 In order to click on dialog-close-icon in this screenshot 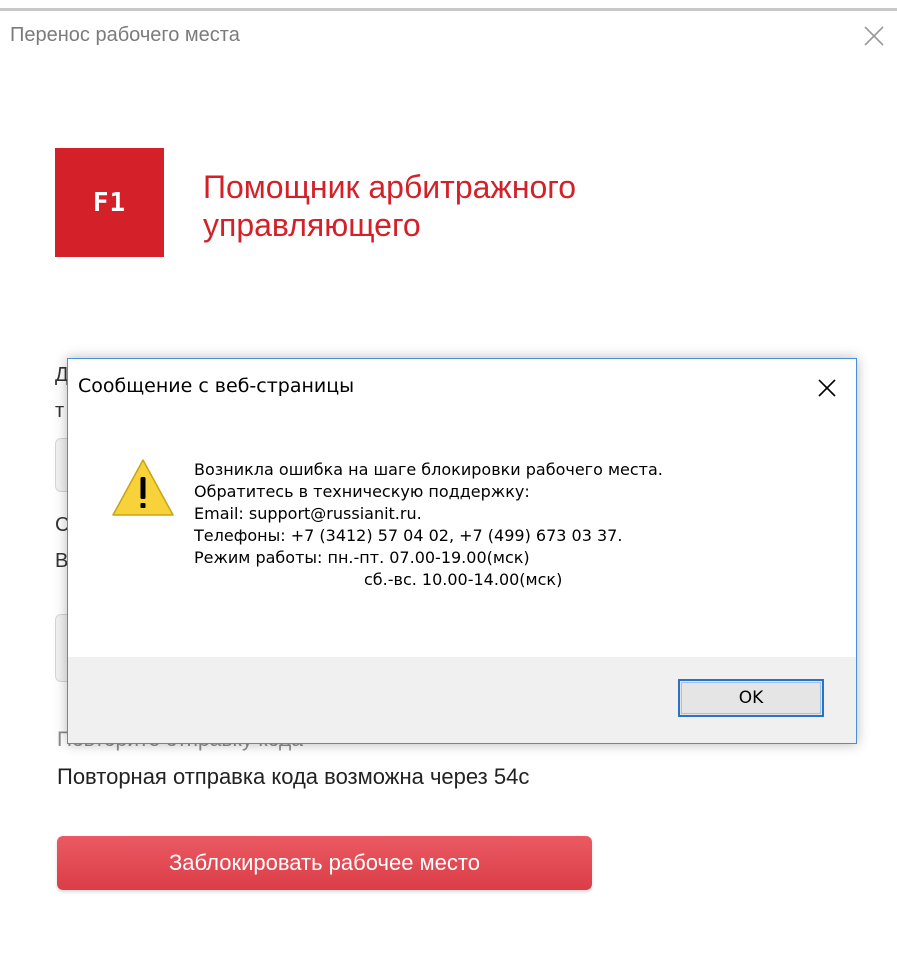, I will do `click(827, 388)`.